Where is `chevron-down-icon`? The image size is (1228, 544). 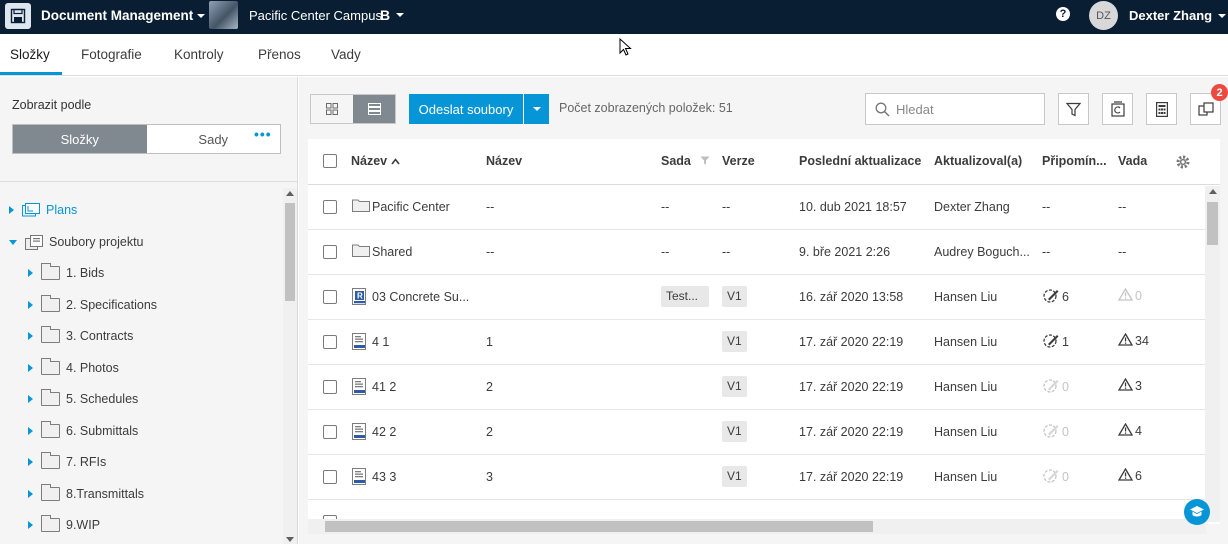 chevron-down-icon is located at coordinates (13, 242).